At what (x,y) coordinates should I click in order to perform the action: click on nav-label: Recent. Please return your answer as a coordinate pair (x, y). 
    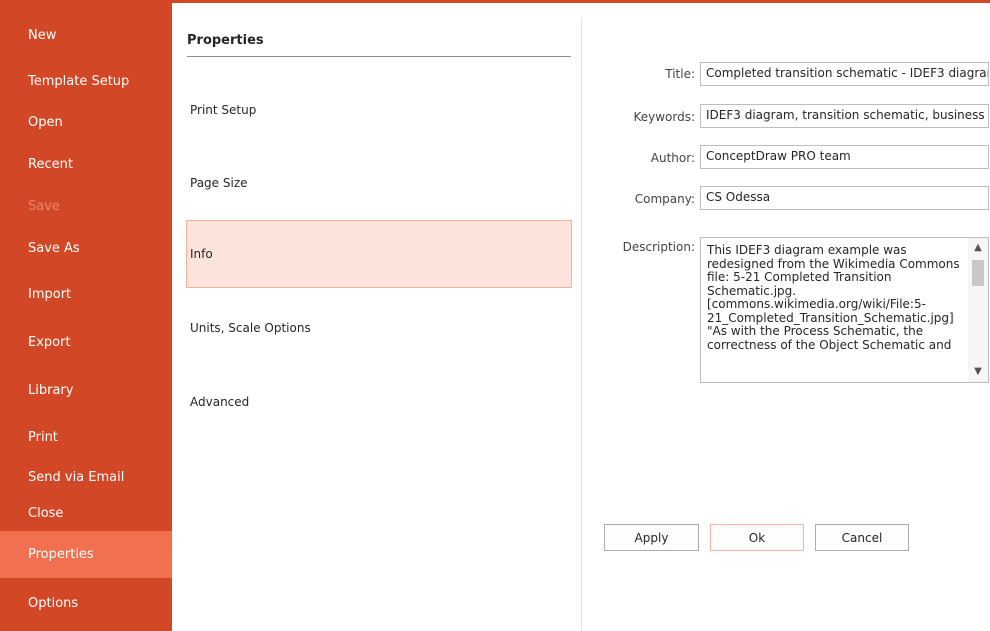
    Looking at the image, I should click on (50, 164).